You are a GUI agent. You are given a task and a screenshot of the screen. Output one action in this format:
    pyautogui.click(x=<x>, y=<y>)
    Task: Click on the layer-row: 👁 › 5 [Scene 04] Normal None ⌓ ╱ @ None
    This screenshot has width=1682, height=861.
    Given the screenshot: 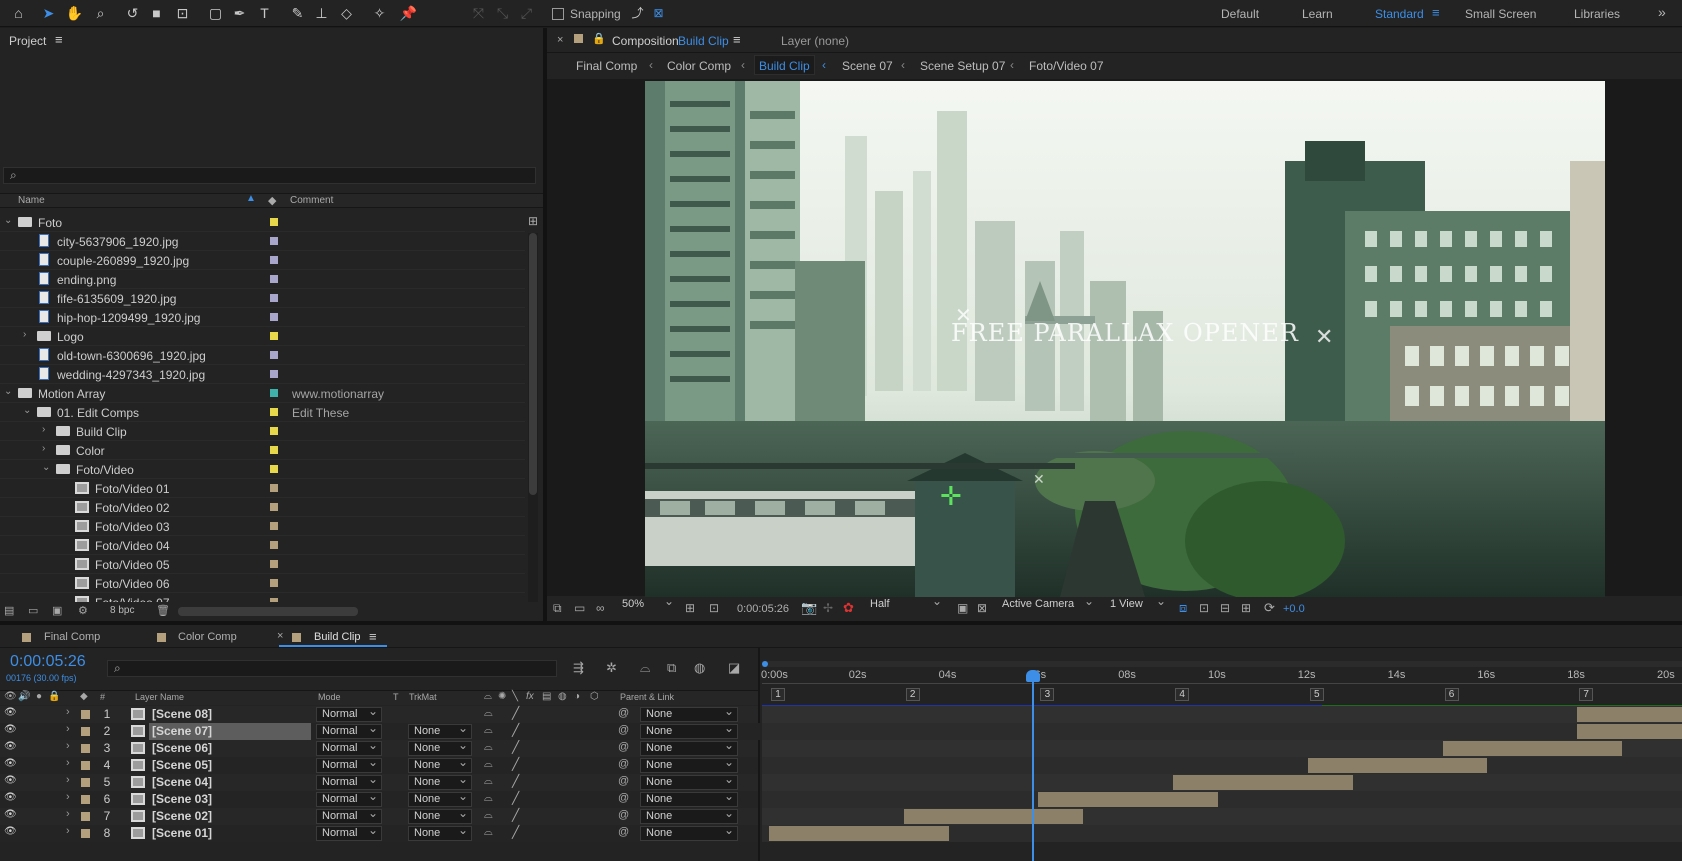 What is the action you would take?
    pyautogui.click(x=380, y=782)
    